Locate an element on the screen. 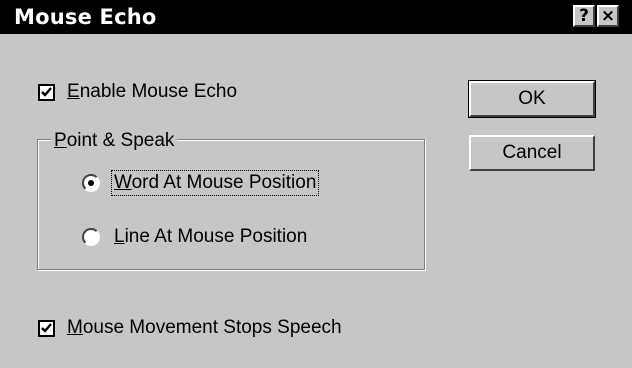  cancel-button: Cancel is located at coordinates (532, 153).